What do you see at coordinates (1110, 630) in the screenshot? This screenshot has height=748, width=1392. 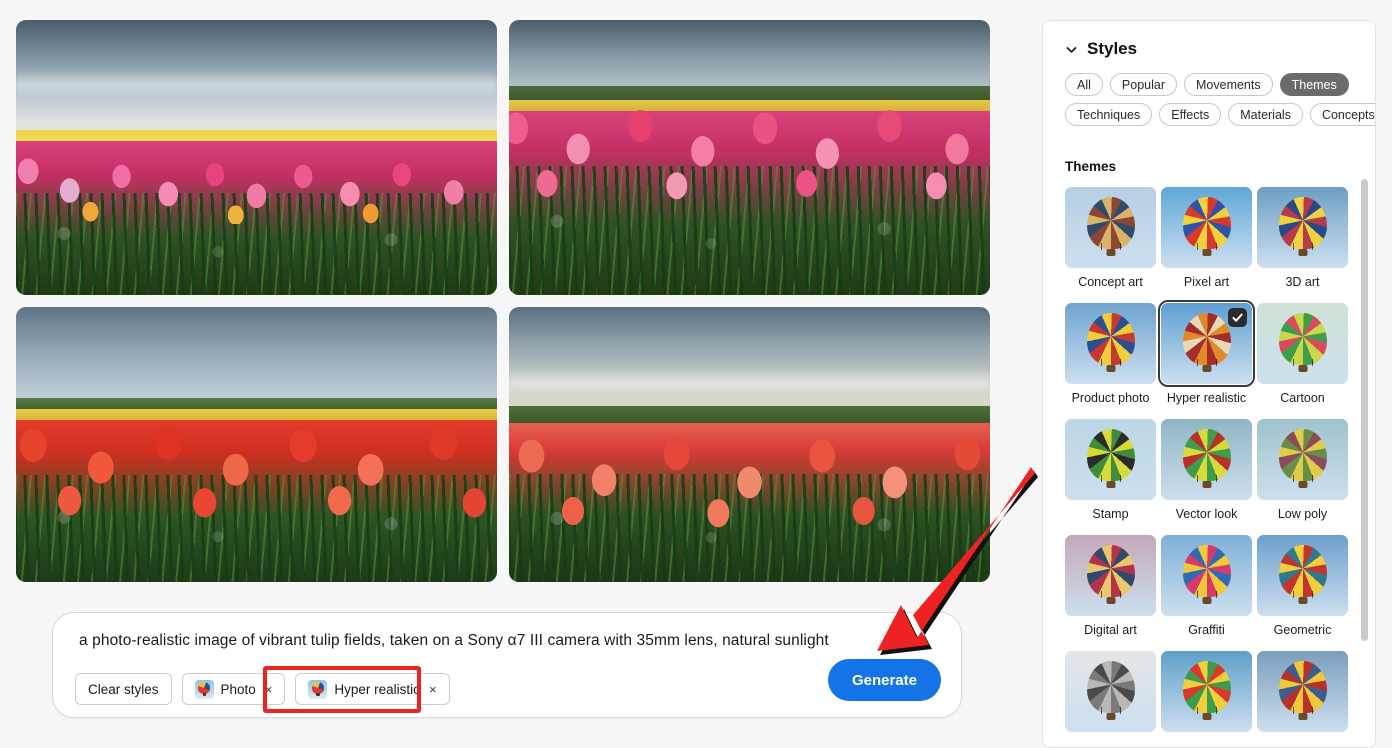 I see `style-card-label: Digital art` at bounding box center [1110, 630].